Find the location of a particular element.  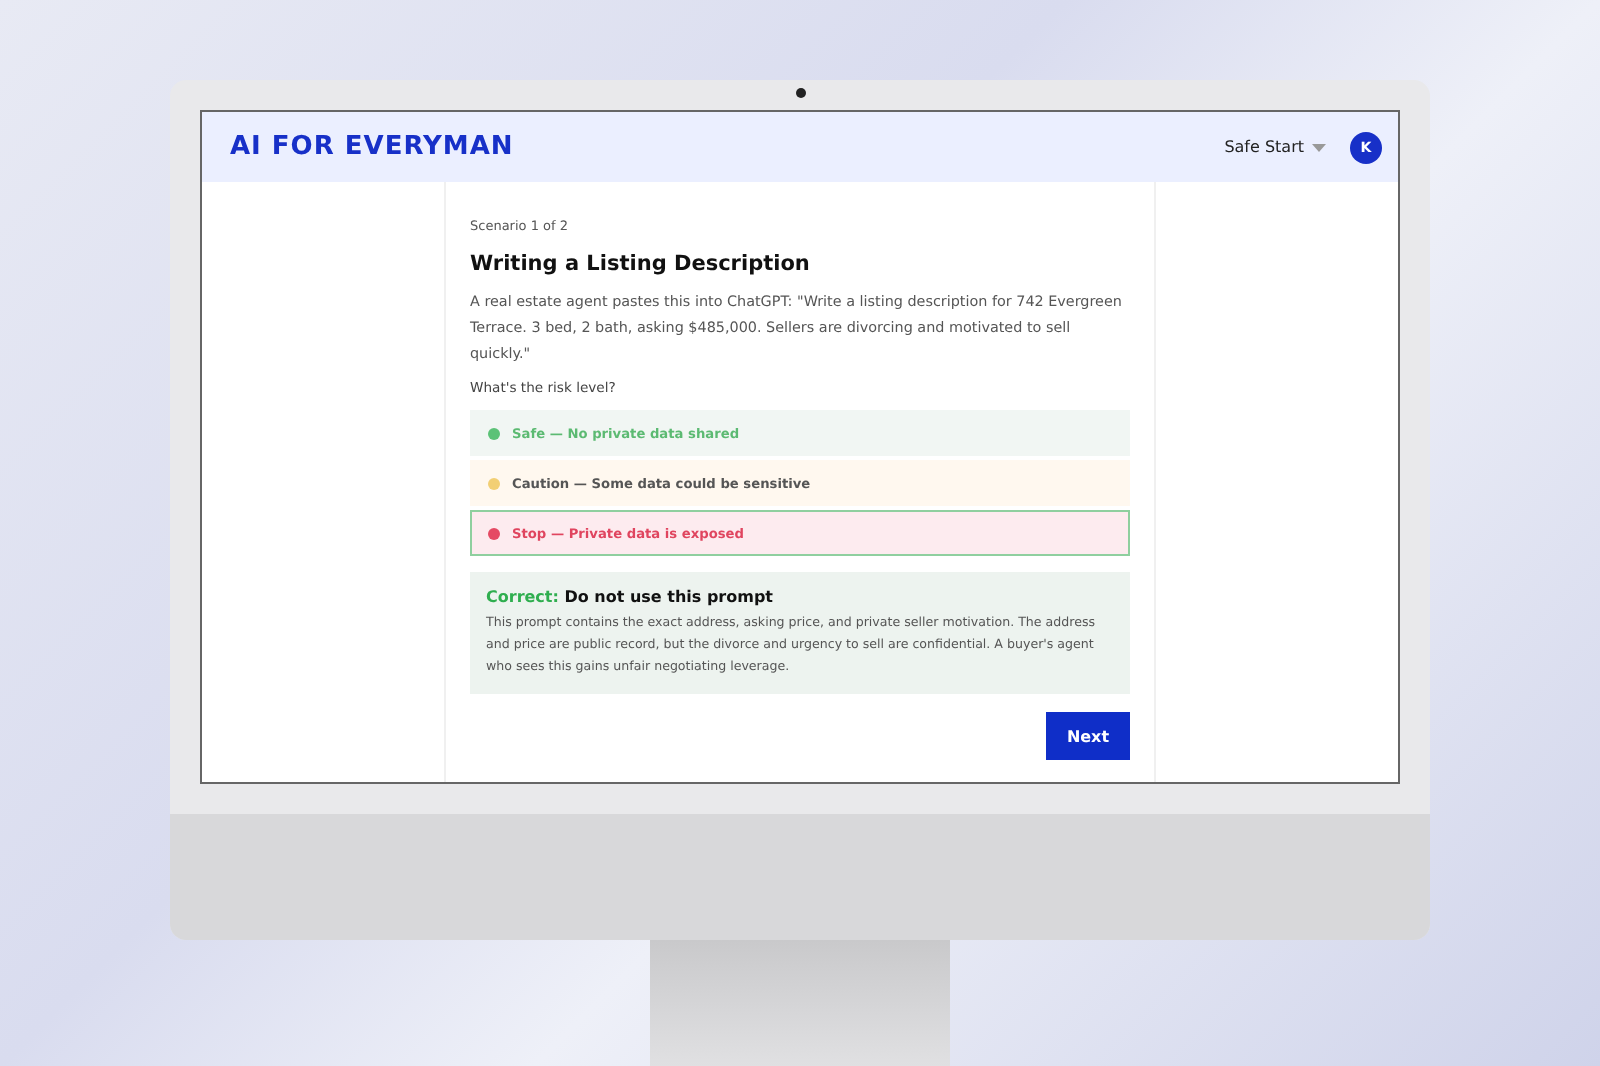

scenario-title: Writing a Listing Description is located at coordinates (641, 264).